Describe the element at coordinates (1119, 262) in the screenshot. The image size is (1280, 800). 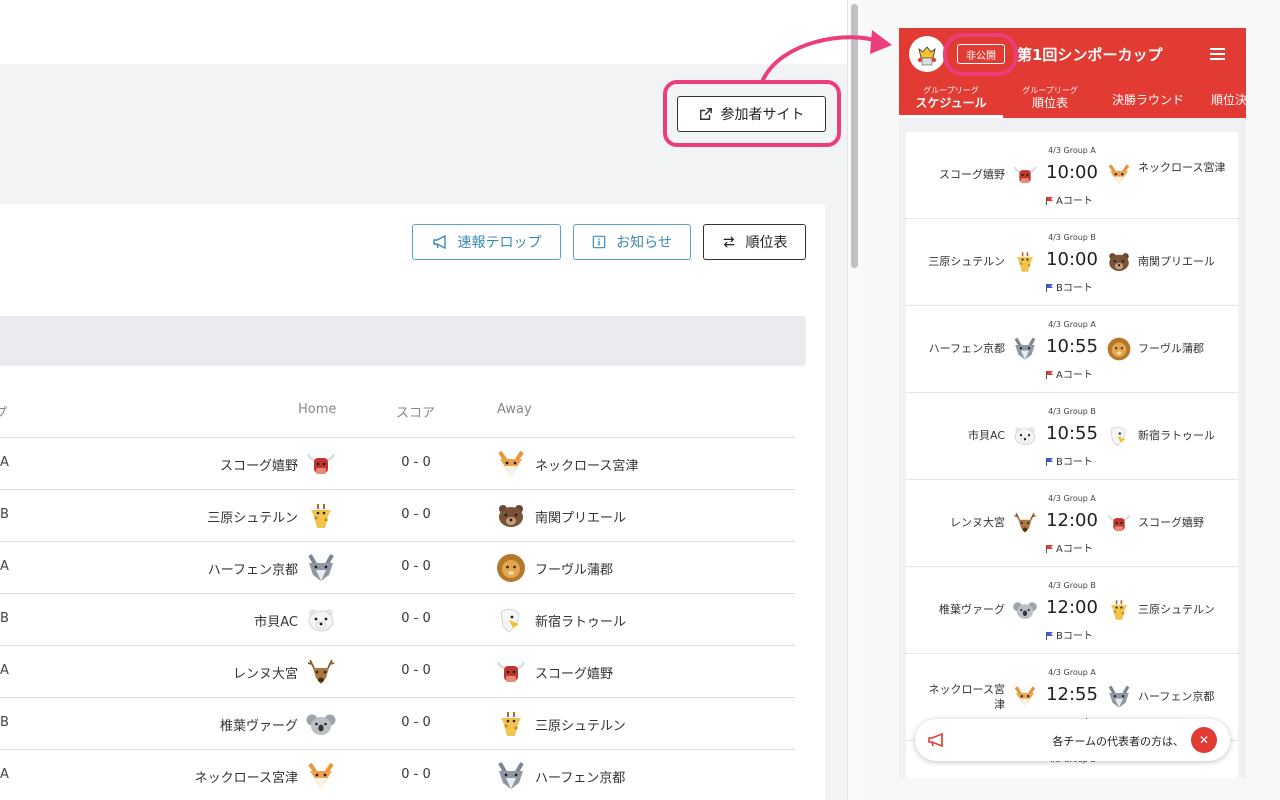
I see `bear-icon` at that location.